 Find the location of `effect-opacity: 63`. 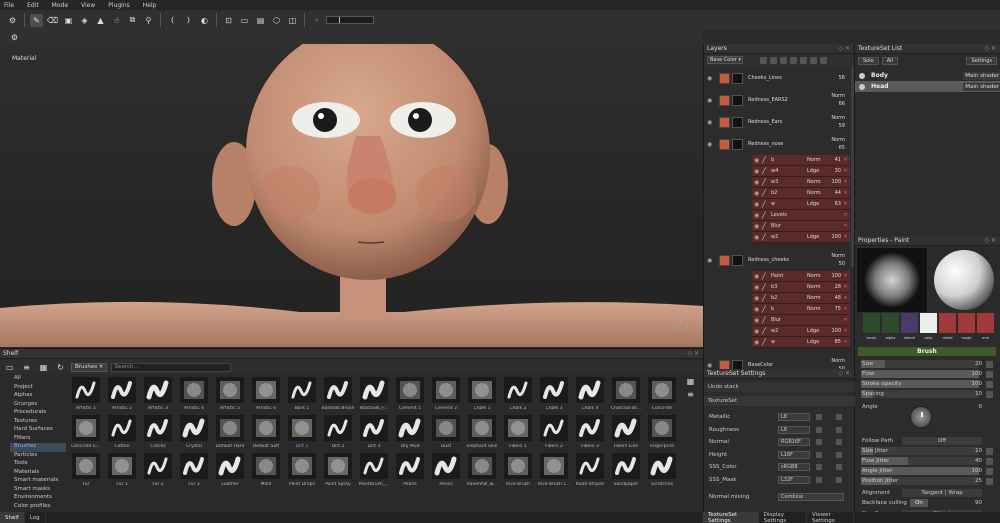

effect-opacity: 63 is located at coordinates (834, 204).